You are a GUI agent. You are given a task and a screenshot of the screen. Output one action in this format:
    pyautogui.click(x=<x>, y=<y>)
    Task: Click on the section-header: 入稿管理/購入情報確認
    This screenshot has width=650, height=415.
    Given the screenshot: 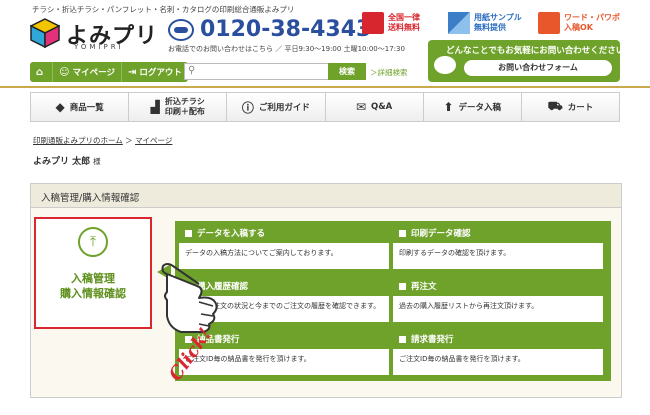 What is the action you would take?
    pyautogui.click(x=326, y=196)
    